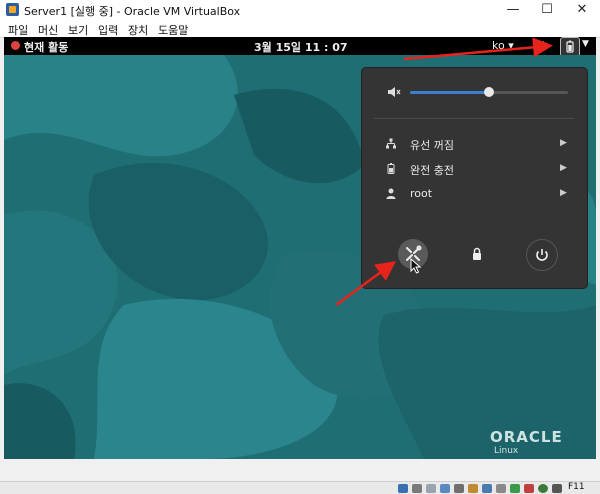 The image size is (600, 494). I want to click on recording-icon, so click(501, 488).